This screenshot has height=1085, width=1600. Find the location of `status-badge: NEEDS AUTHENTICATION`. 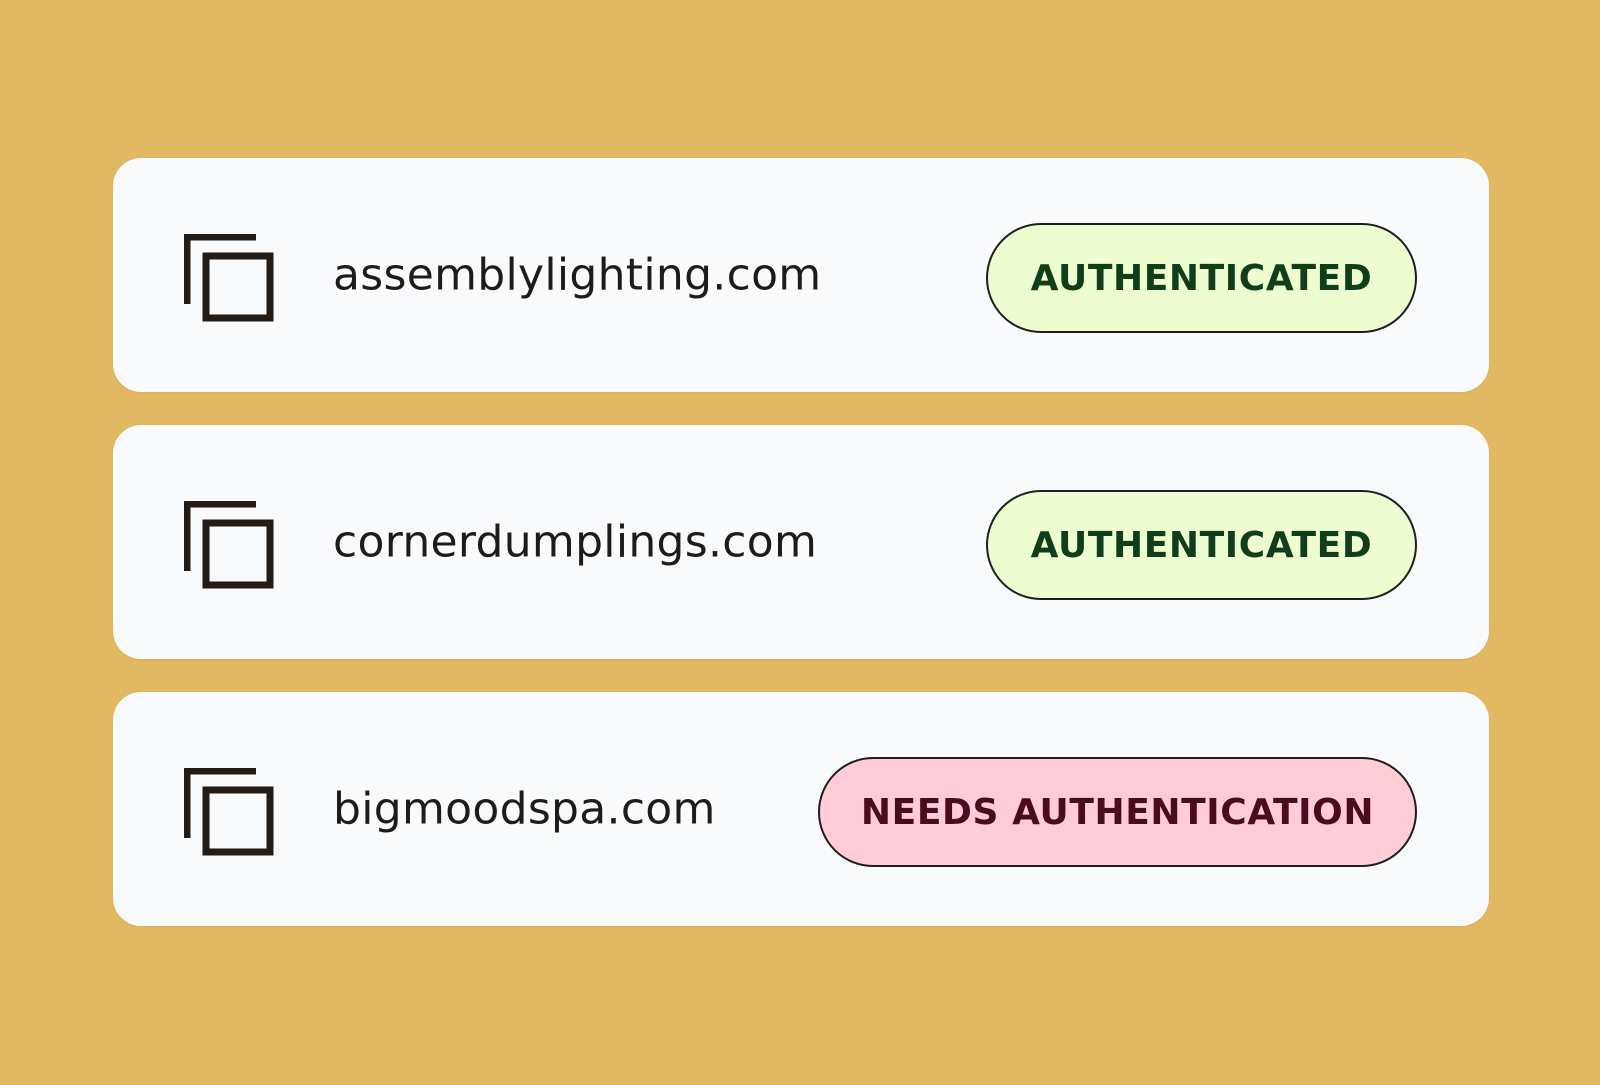

status-badge: NEEDS AUTHENTICATION is located at coordinates (1117, 812).